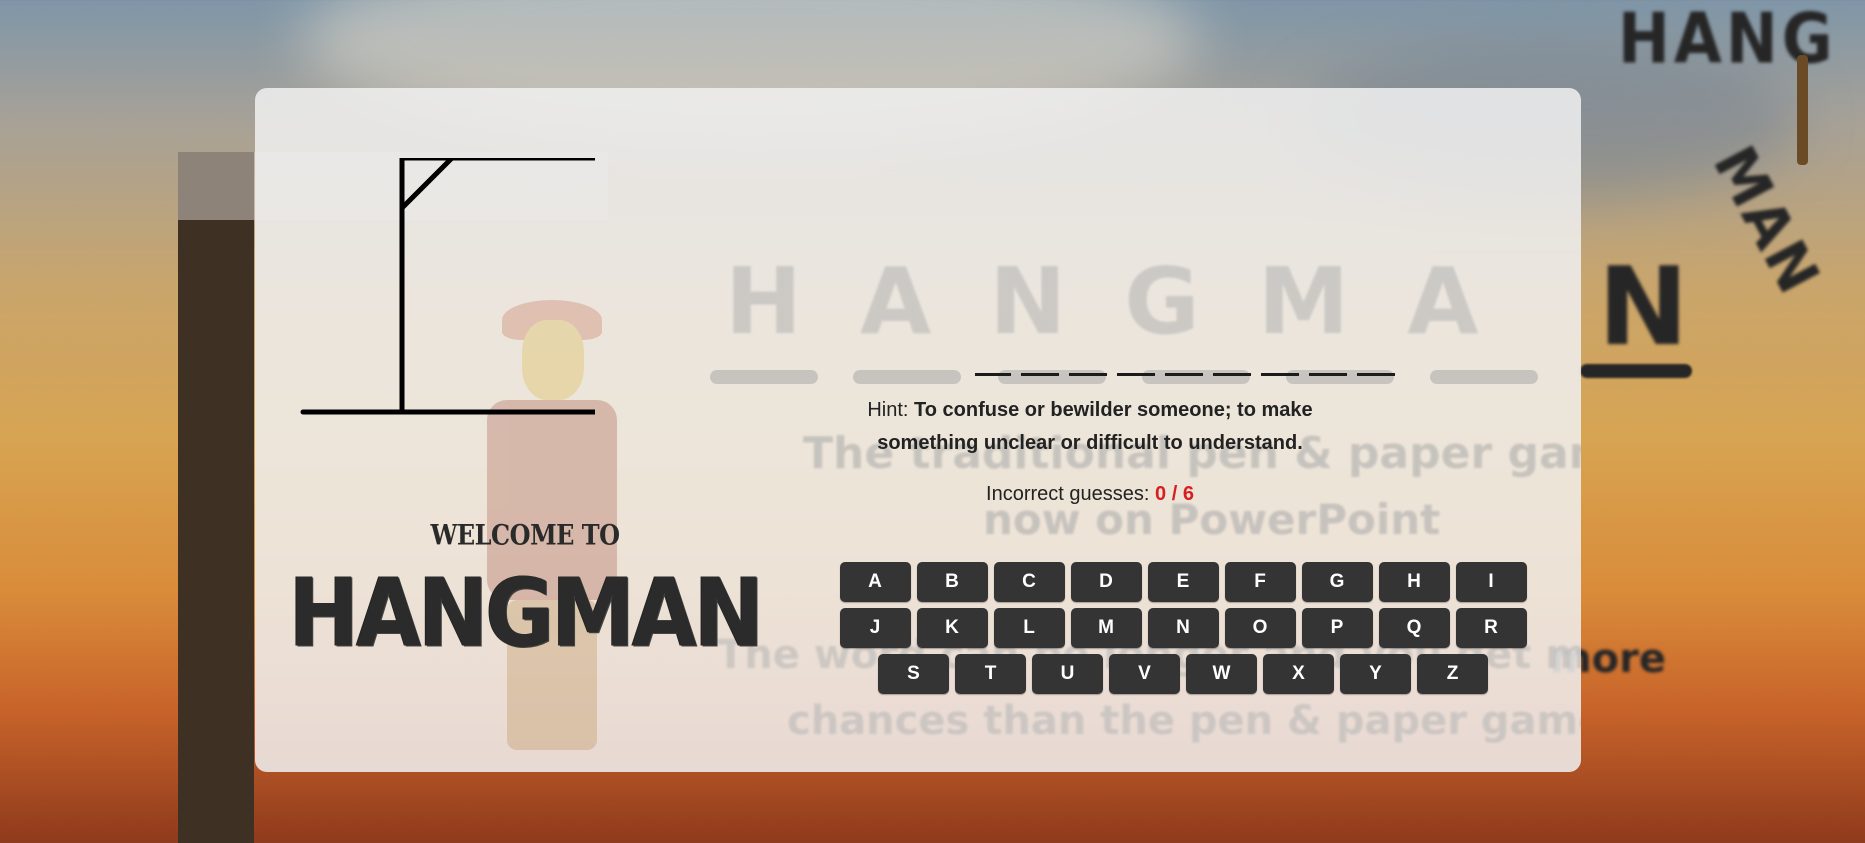 The image size is (1865, 843). I want to click on background-poster-letter-n: N, so click(1643, 307).